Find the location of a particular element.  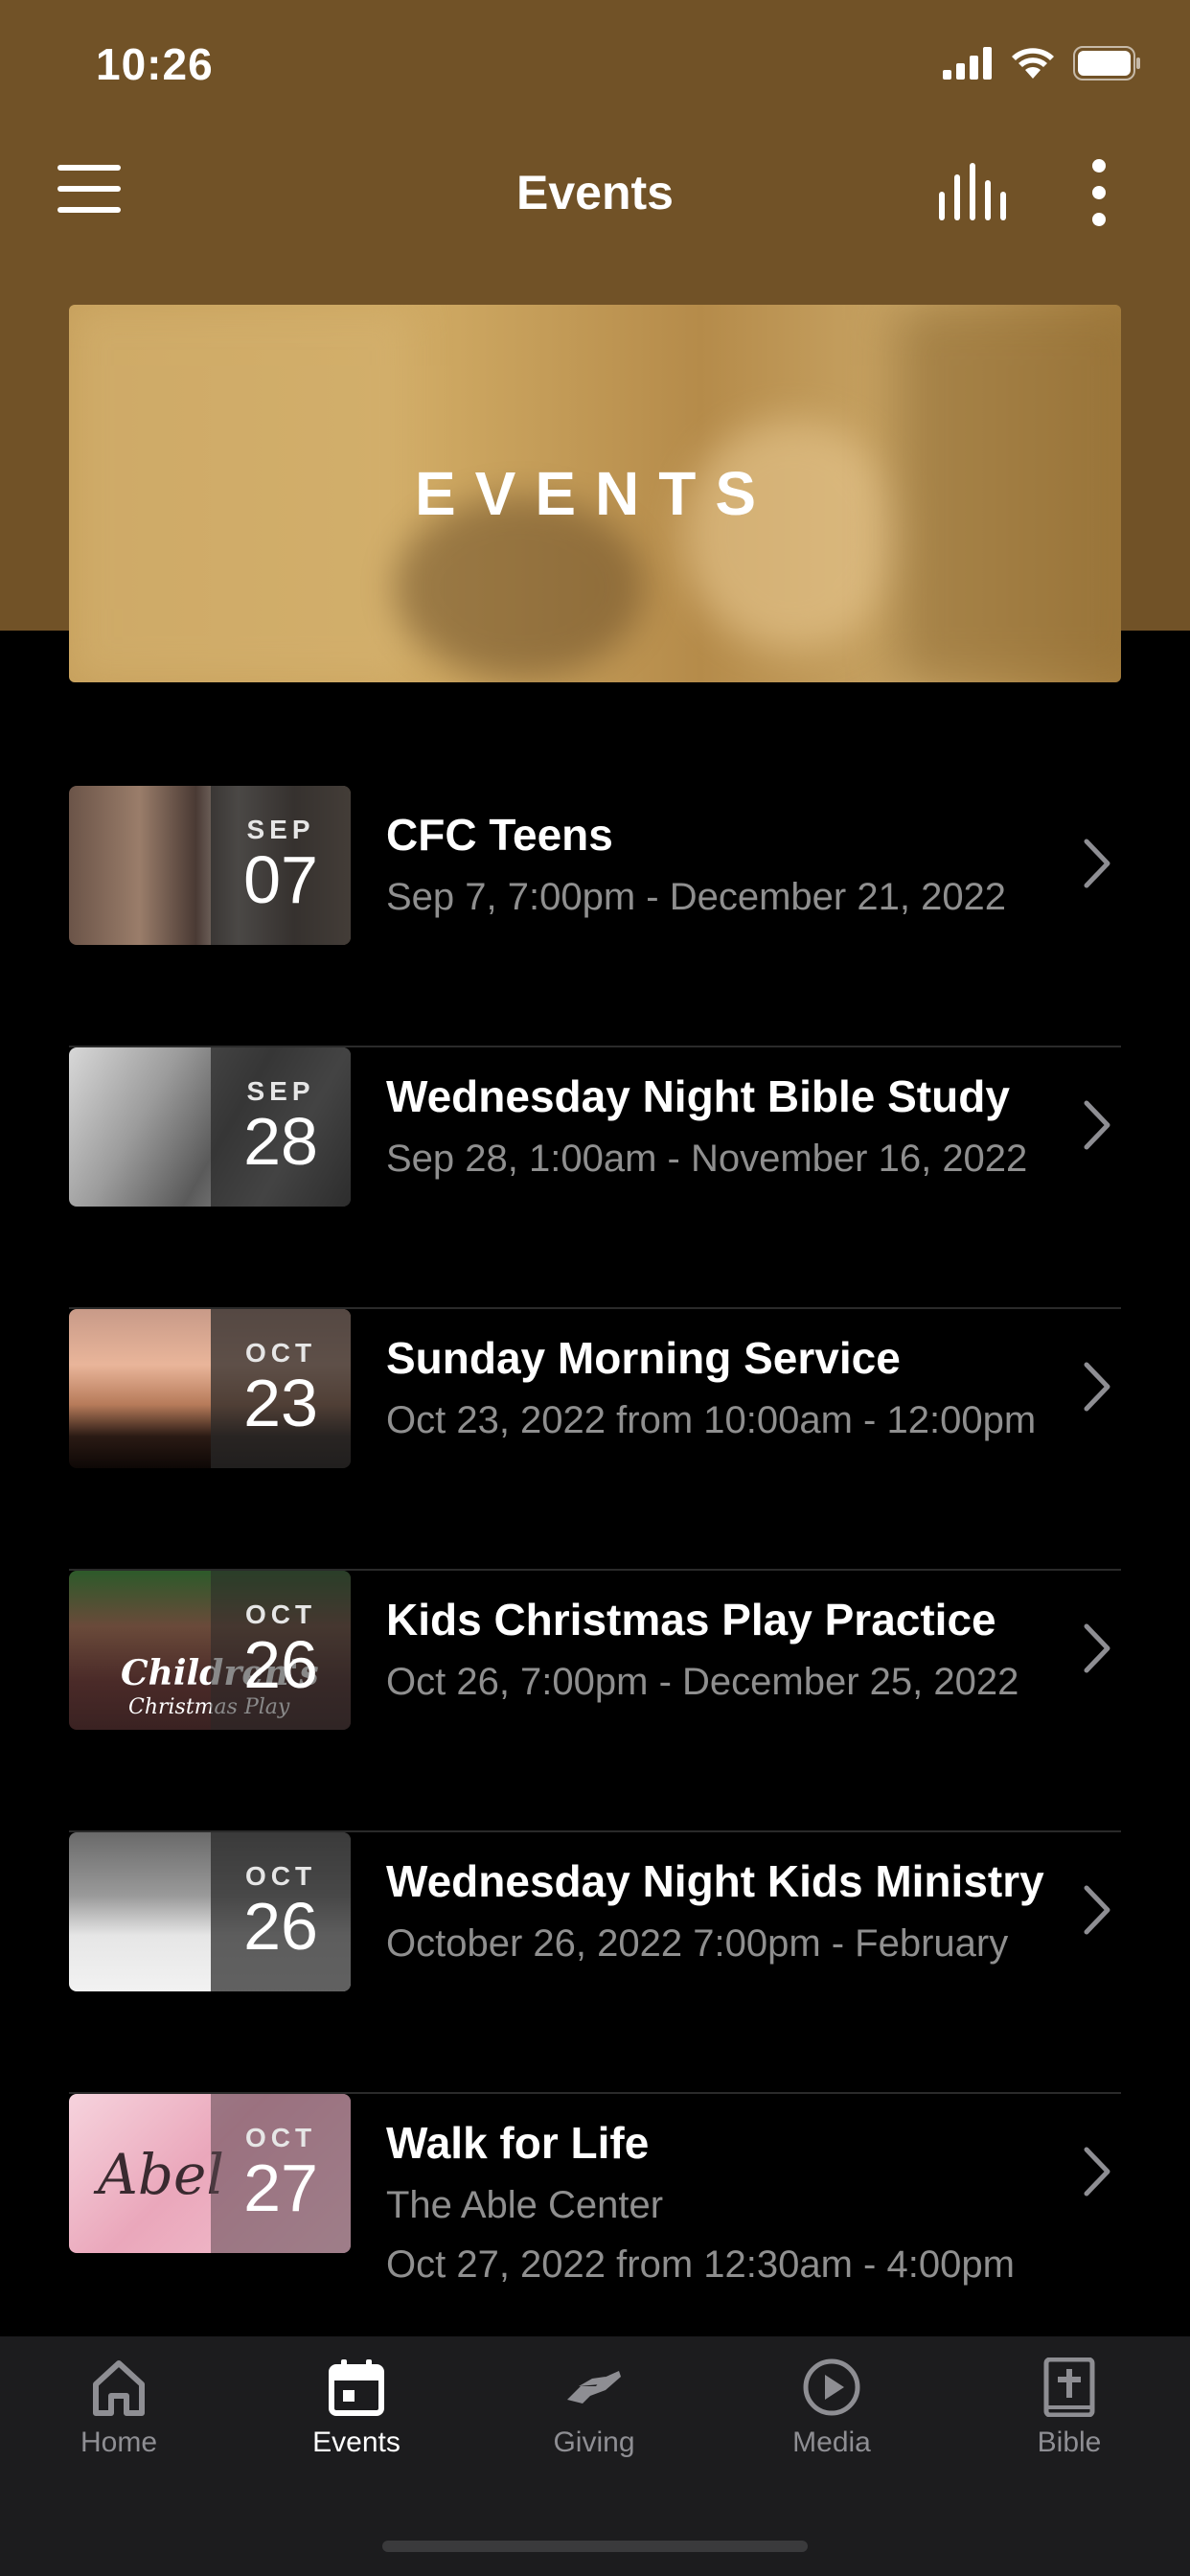

status-icons is located at coordinates (1042, 63).